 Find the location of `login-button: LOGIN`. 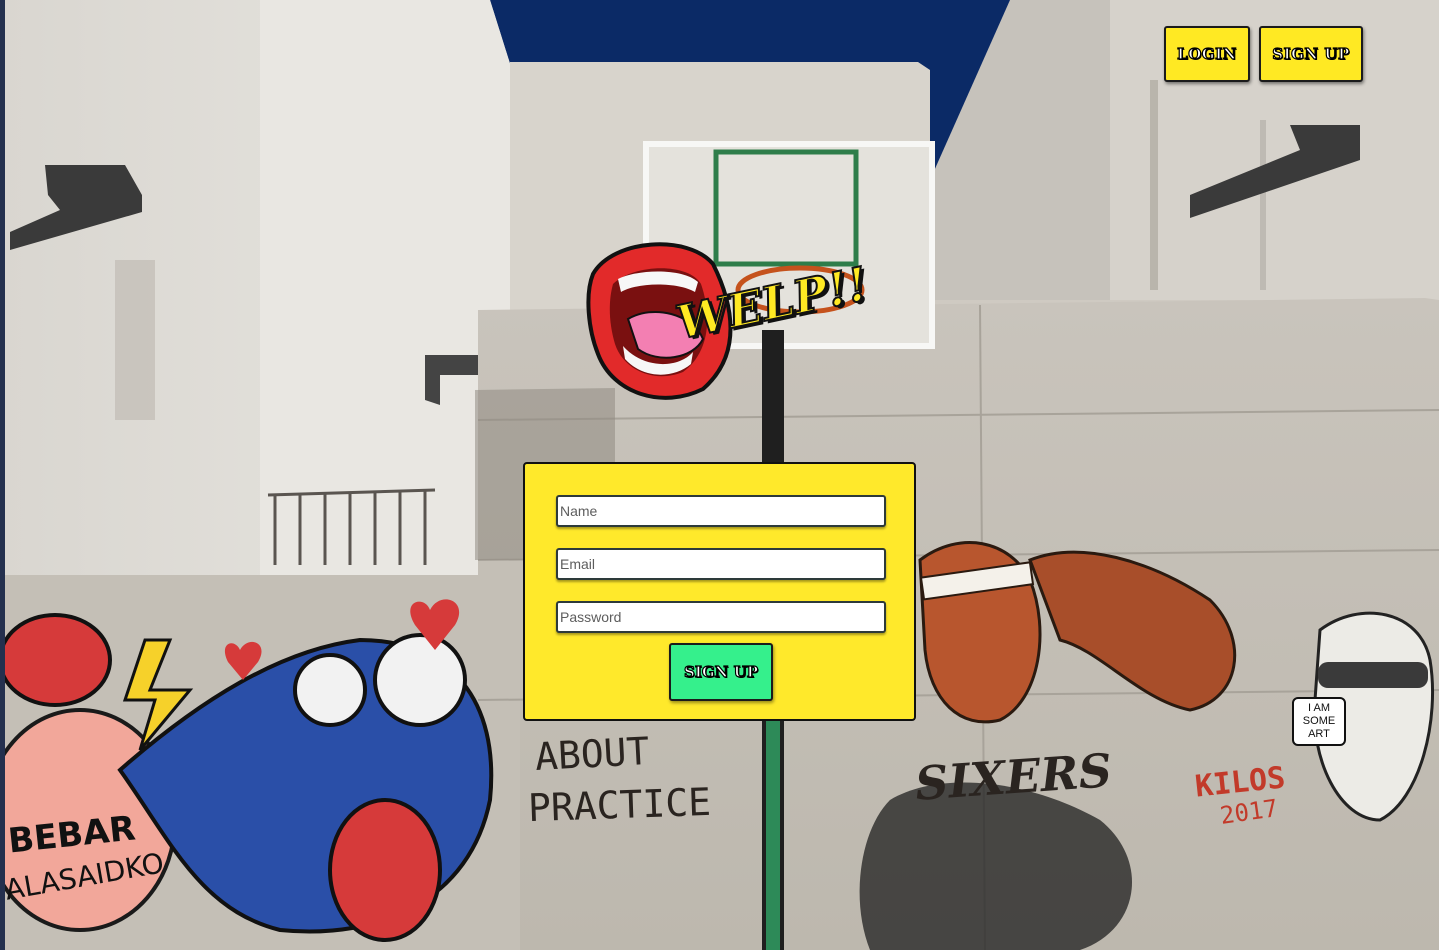

login-button: LOGIN is located at coordinates (1207, 54).